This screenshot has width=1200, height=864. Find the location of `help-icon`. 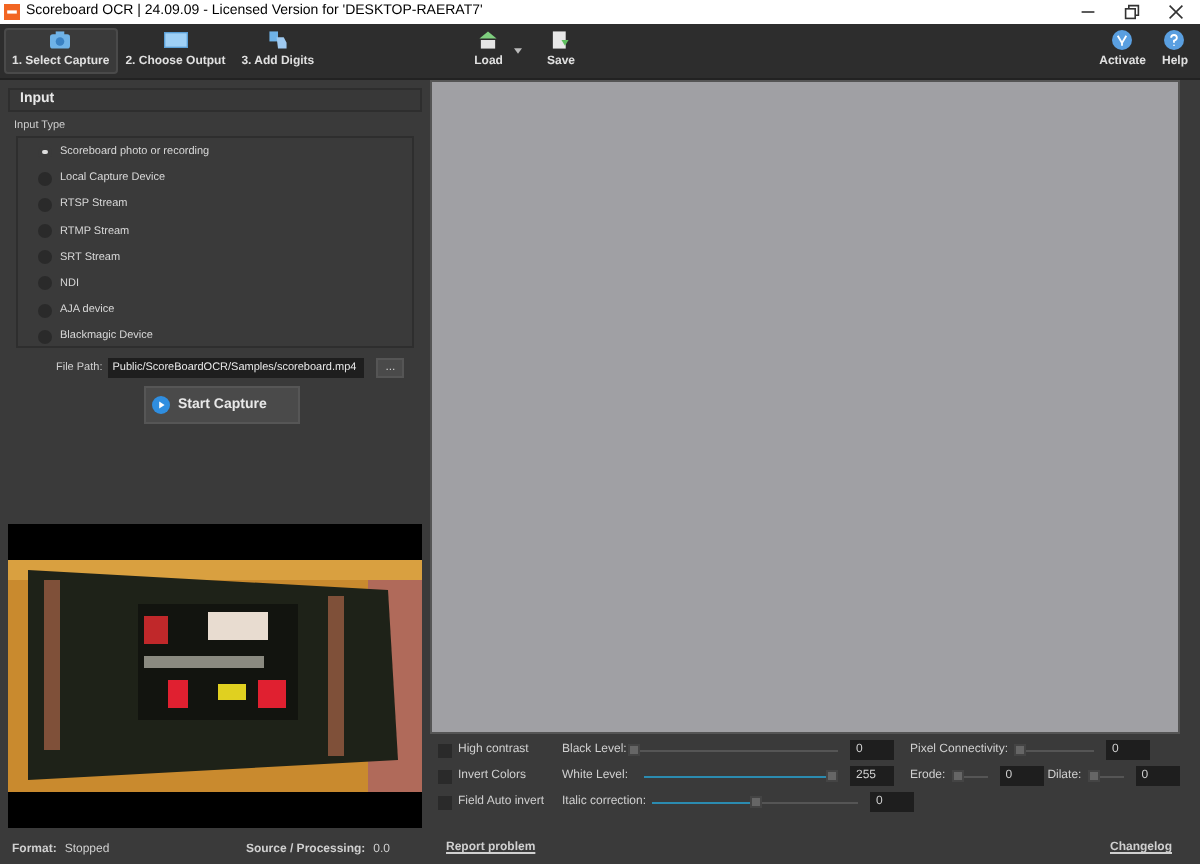

help-icon is located at coordinates (1174, 40).